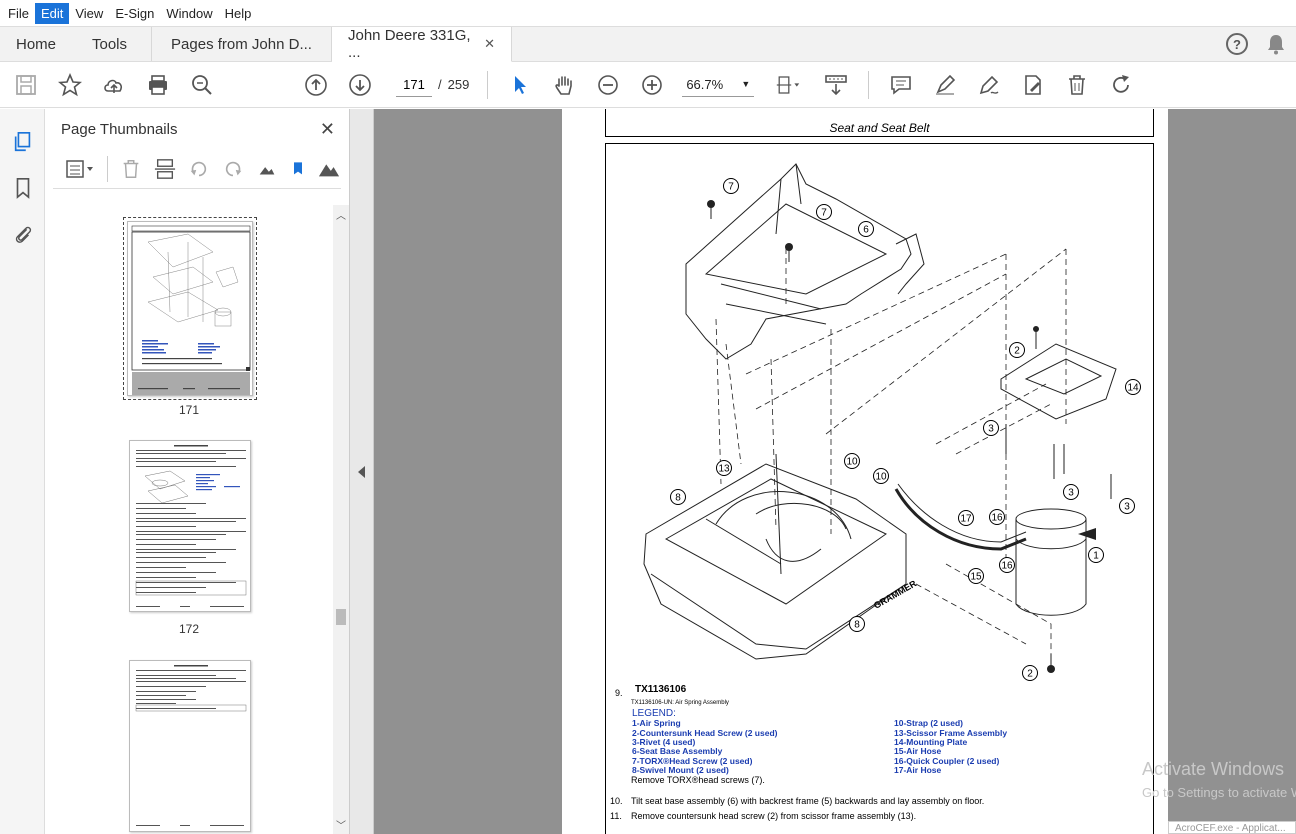 The image size is (1296, 834). I want to click on bookmark-icon, so click(22, 188).